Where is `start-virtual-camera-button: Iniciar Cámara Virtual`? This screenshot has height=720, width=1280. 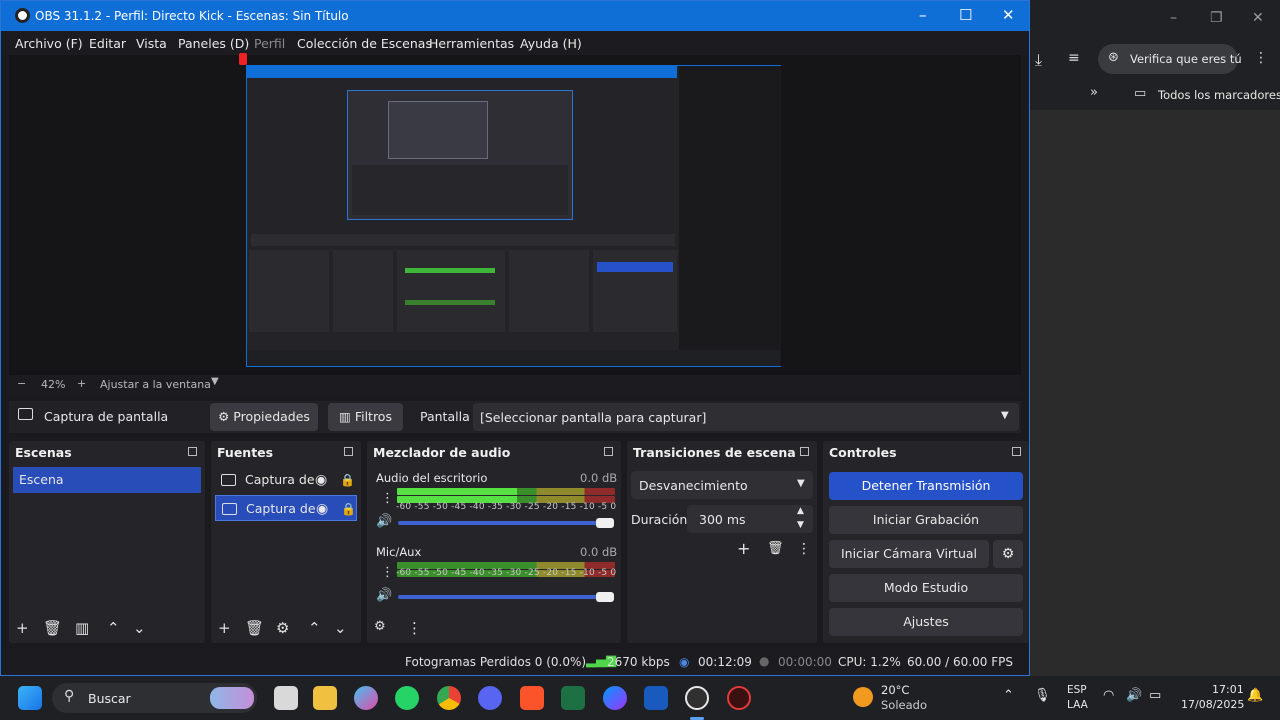
start-virtual-camera-button: Iniciar Cámara Virtual is located at coordinates (909, 554).